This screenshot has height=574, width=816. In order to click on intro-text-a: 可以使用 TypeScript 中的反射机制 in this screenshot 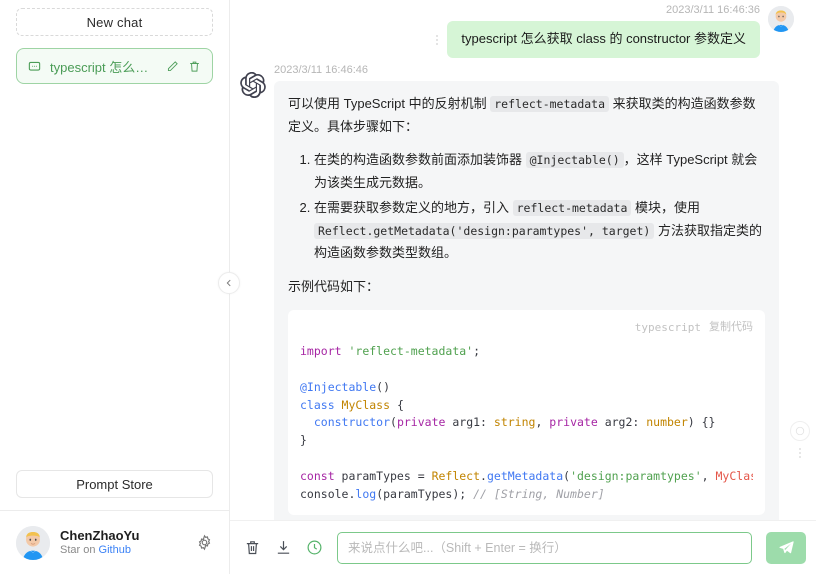, I will do `click(389, 103)`.